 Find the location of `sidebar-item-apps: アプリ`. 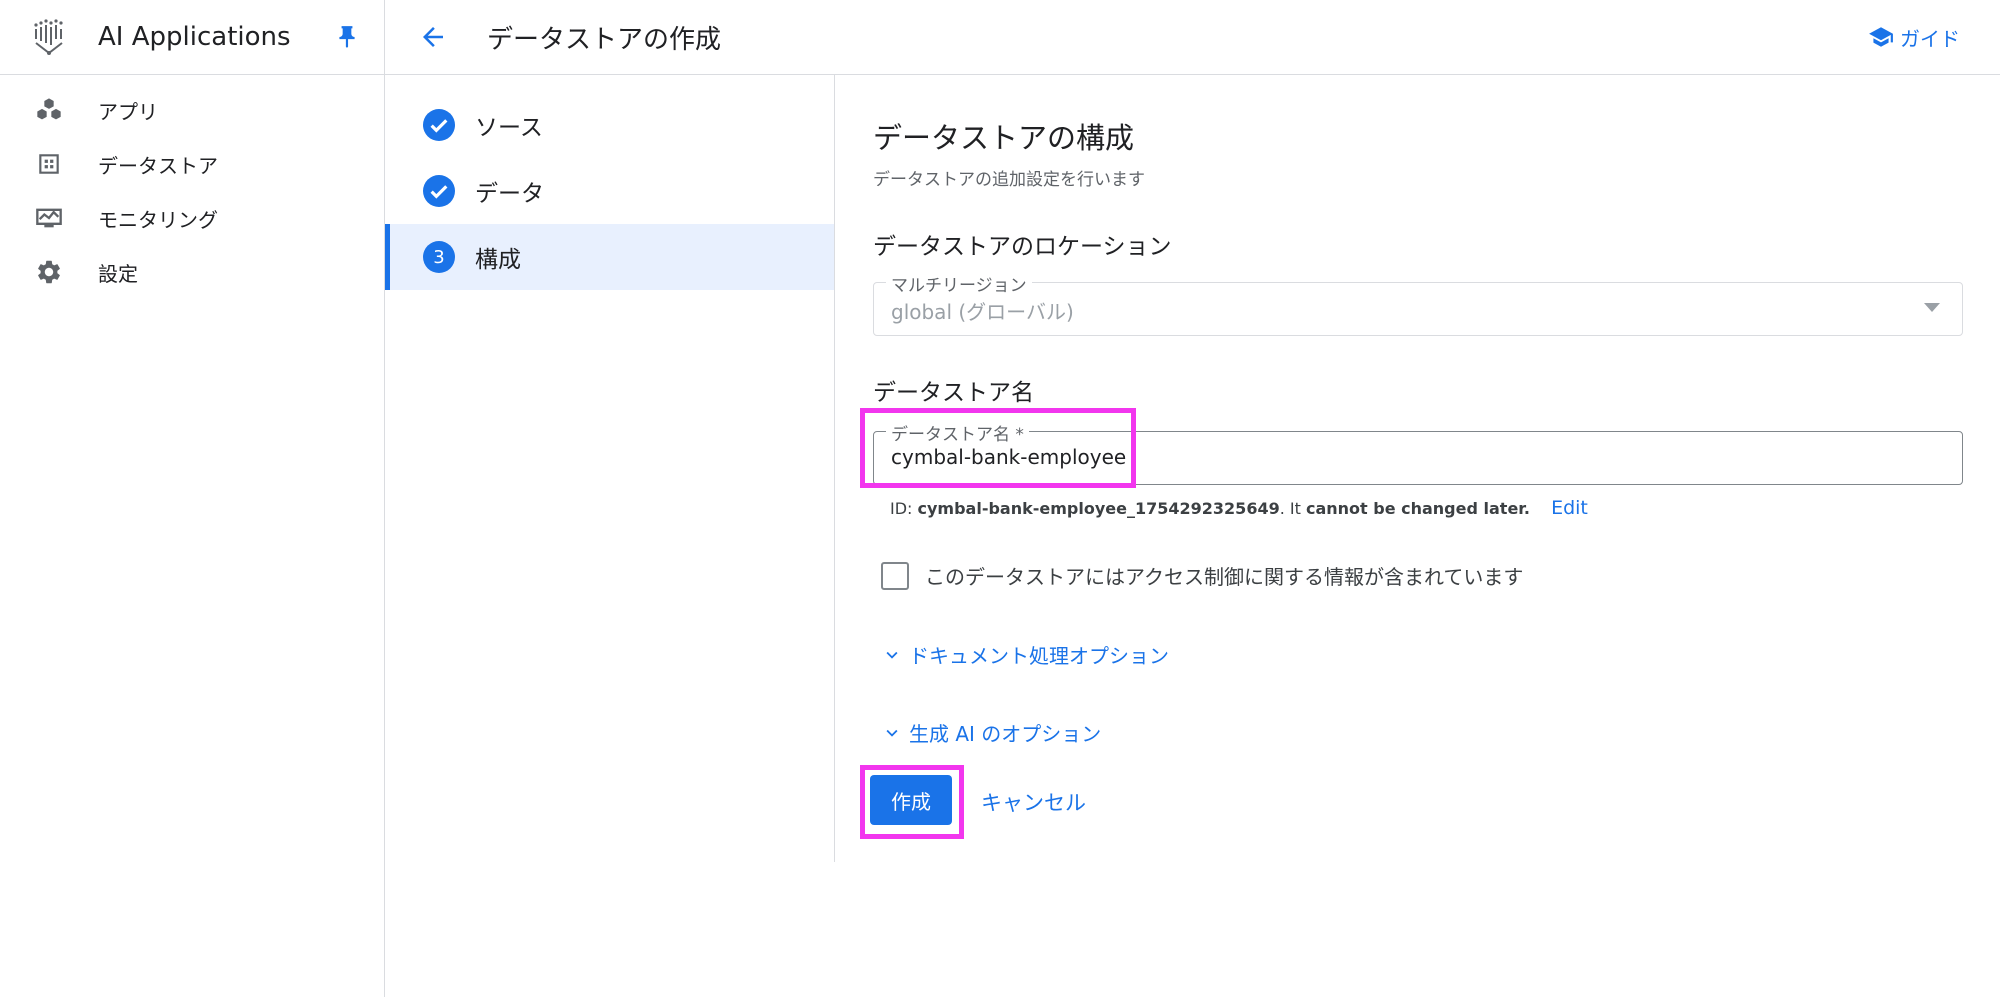

sidebar-item-apps: アプリ is located at coordinates (192, 110).